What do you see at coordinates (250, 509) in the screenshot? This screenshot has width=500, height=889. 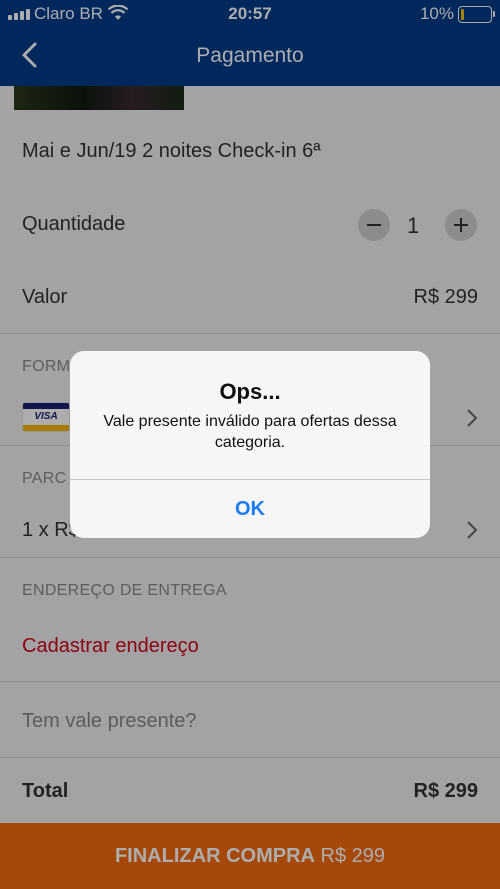 I see `alert-ok-button: OK` at bounding box center [250, 509].